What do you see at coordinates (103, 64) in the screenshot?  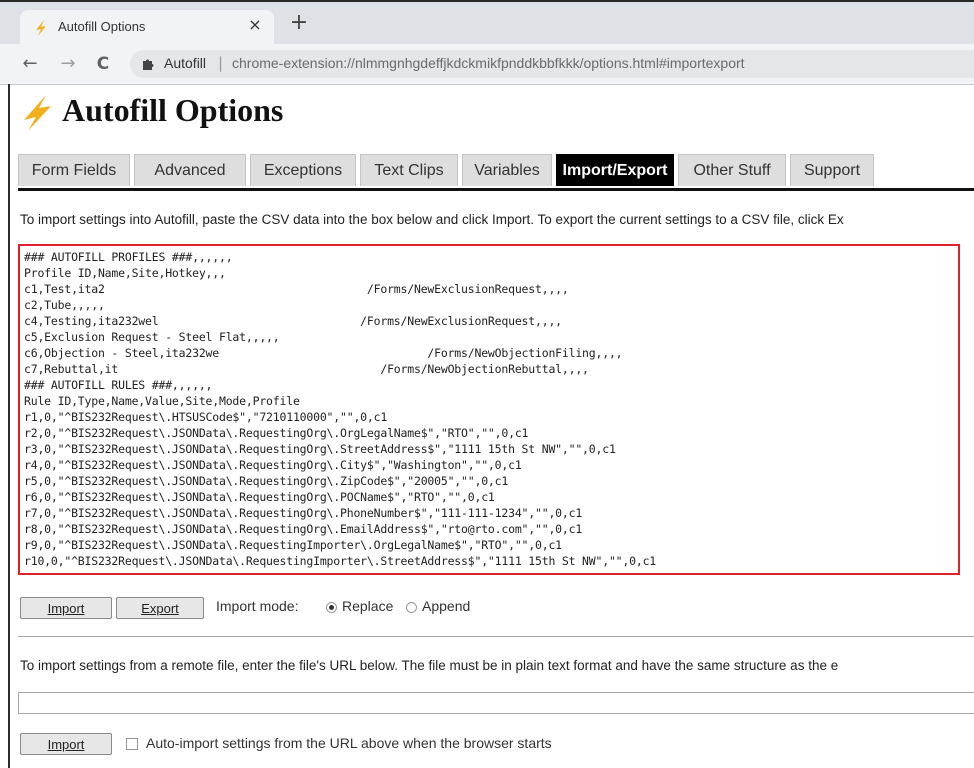 I see `reload-button: C` at bounding box center [103, 64].